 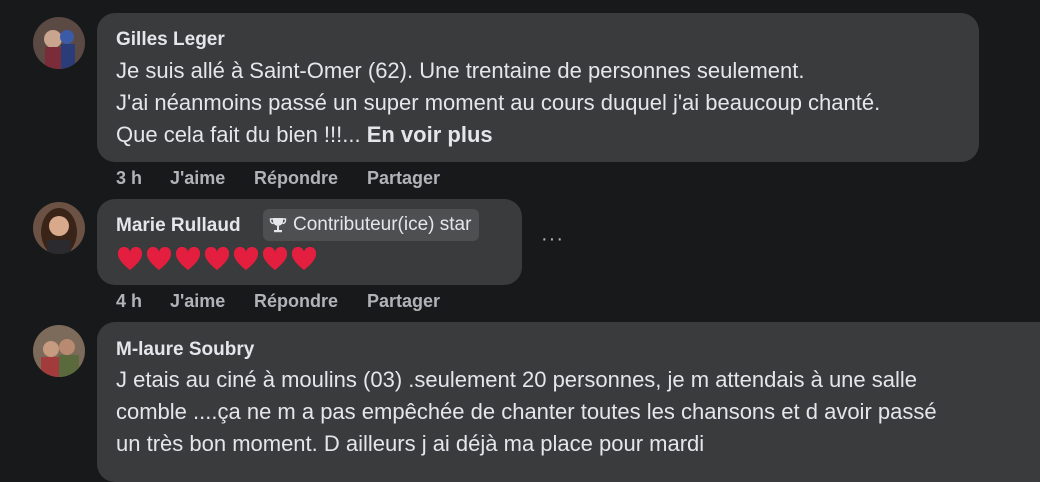 I want to click on avatar-gilles-leger, so click(x=59, y=43).